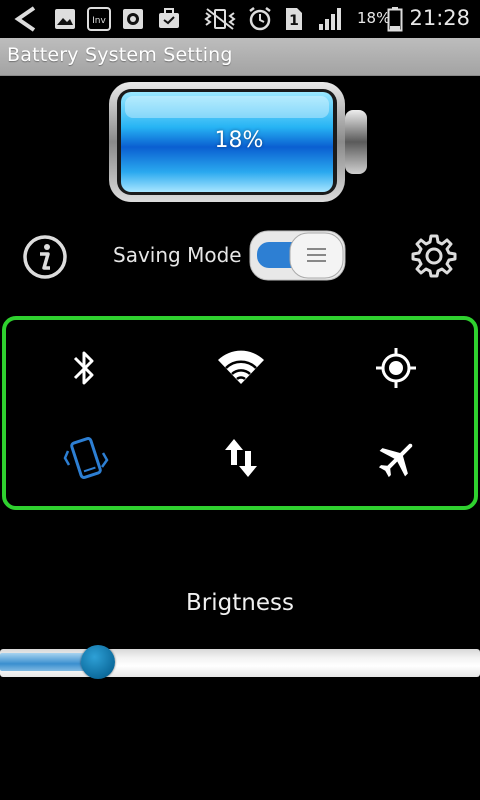  I want to click on wifi-toggle, so click(241, 368).